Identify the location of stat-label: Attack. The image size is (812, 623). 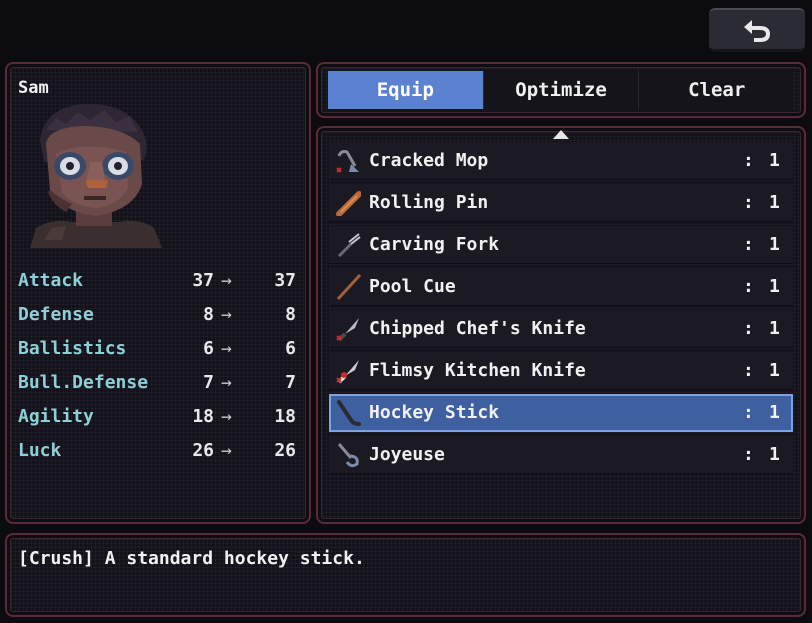
(51, 280).